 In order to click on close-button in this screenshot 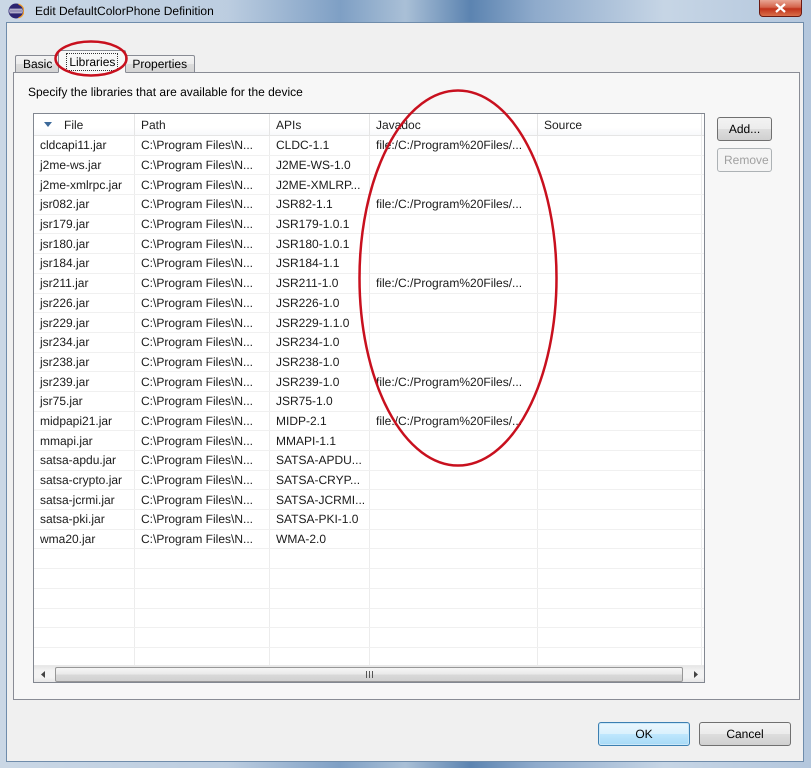, I will do `click(780, 8)`.